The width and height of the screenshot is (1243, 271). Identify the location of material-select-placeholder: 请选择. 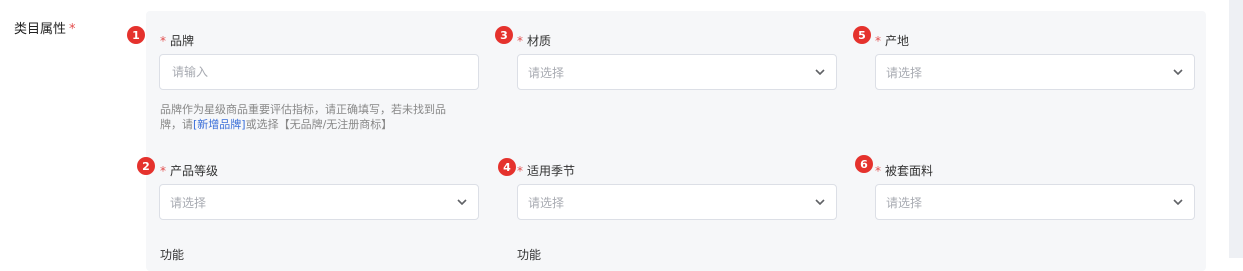
(546, 72).